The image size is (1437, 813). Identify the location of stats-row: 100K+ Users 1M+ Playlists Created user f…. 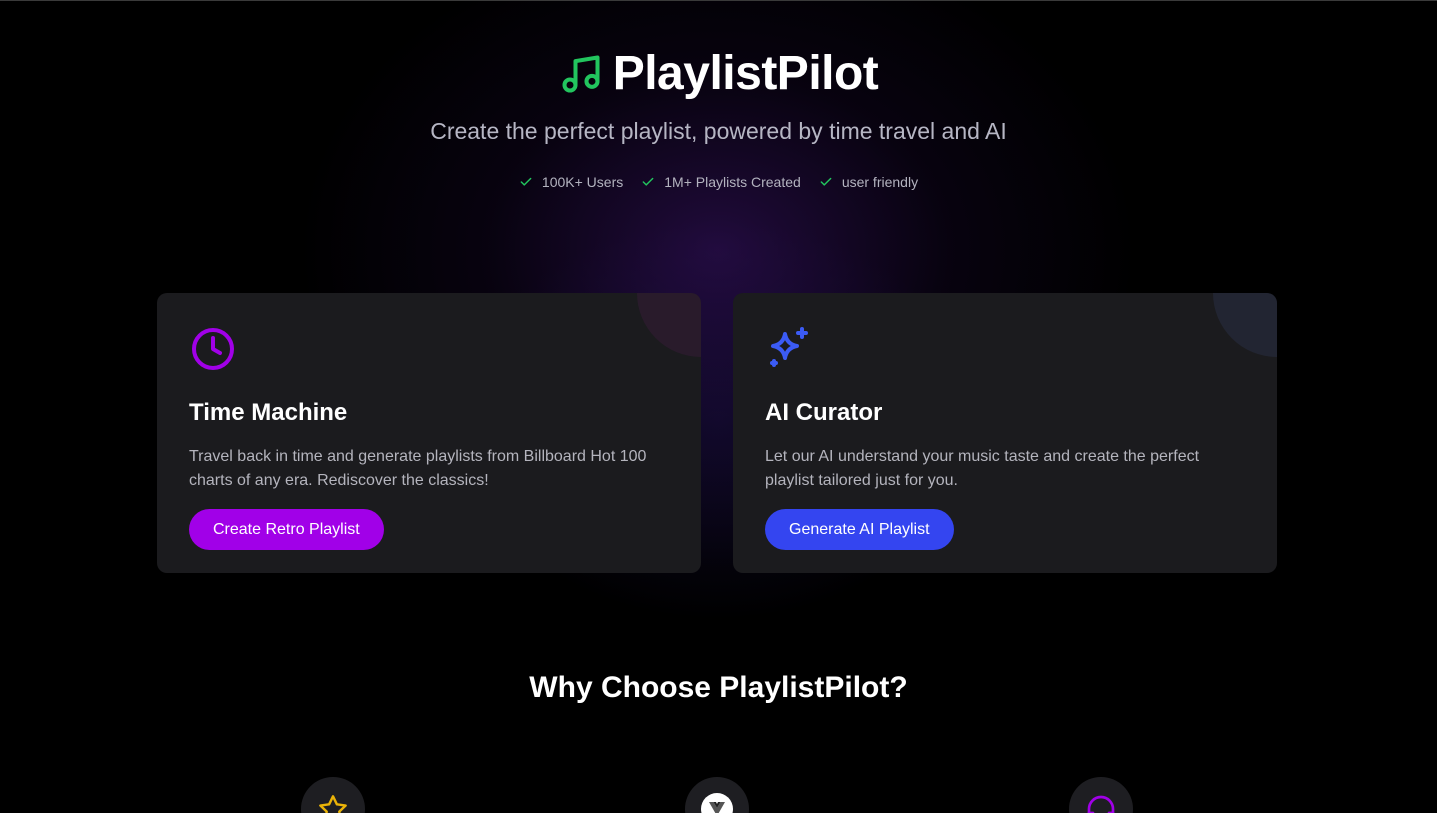
(718, 182).